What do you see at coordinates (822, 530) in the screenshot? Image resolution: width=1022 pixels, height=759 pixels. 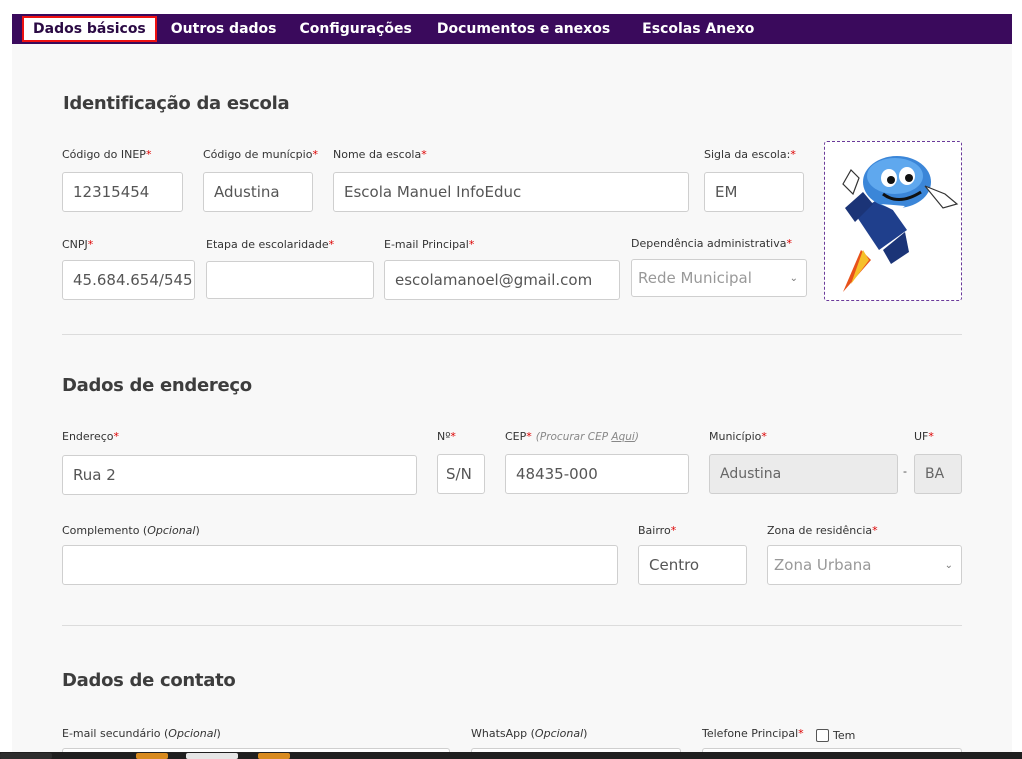 I see `label-zona-residencia: Zona de residência*` at bounding box center [822, 530].